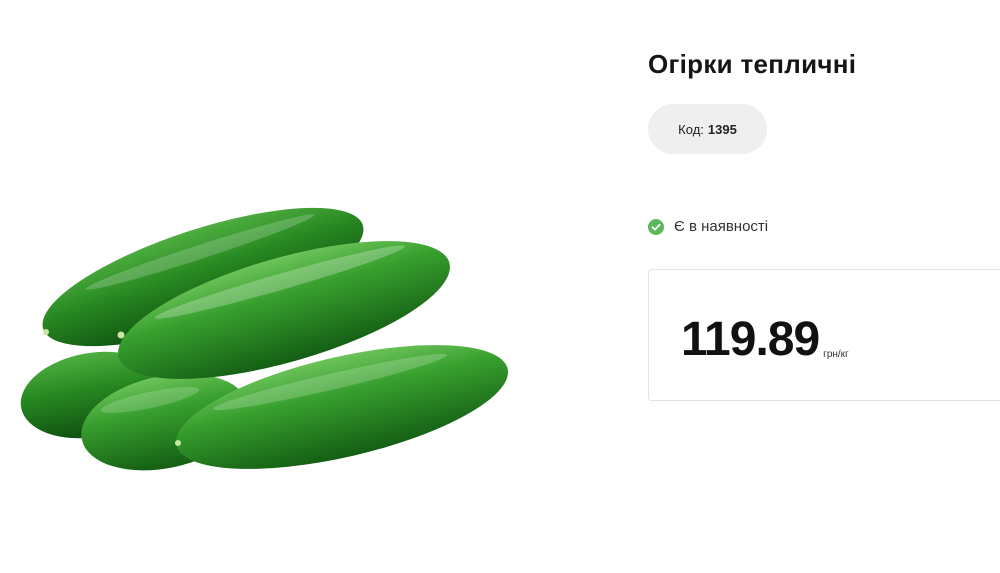 The width and height of the screenshot is (1000, 573). What do you see at coordinates (721, 226) in the screenshot?
I see `availability-text: Є в наявності` at bounding box center [721, 226].